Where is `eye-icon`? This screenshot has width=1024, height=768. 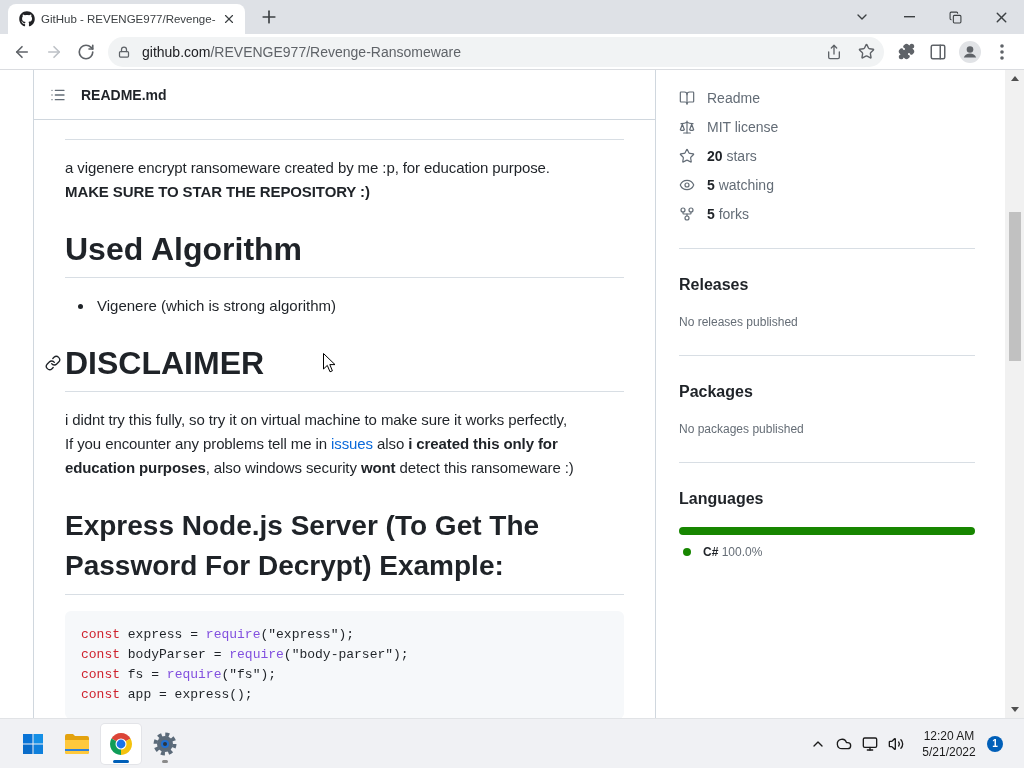
eye-icon is located at coordinates (687, 185).